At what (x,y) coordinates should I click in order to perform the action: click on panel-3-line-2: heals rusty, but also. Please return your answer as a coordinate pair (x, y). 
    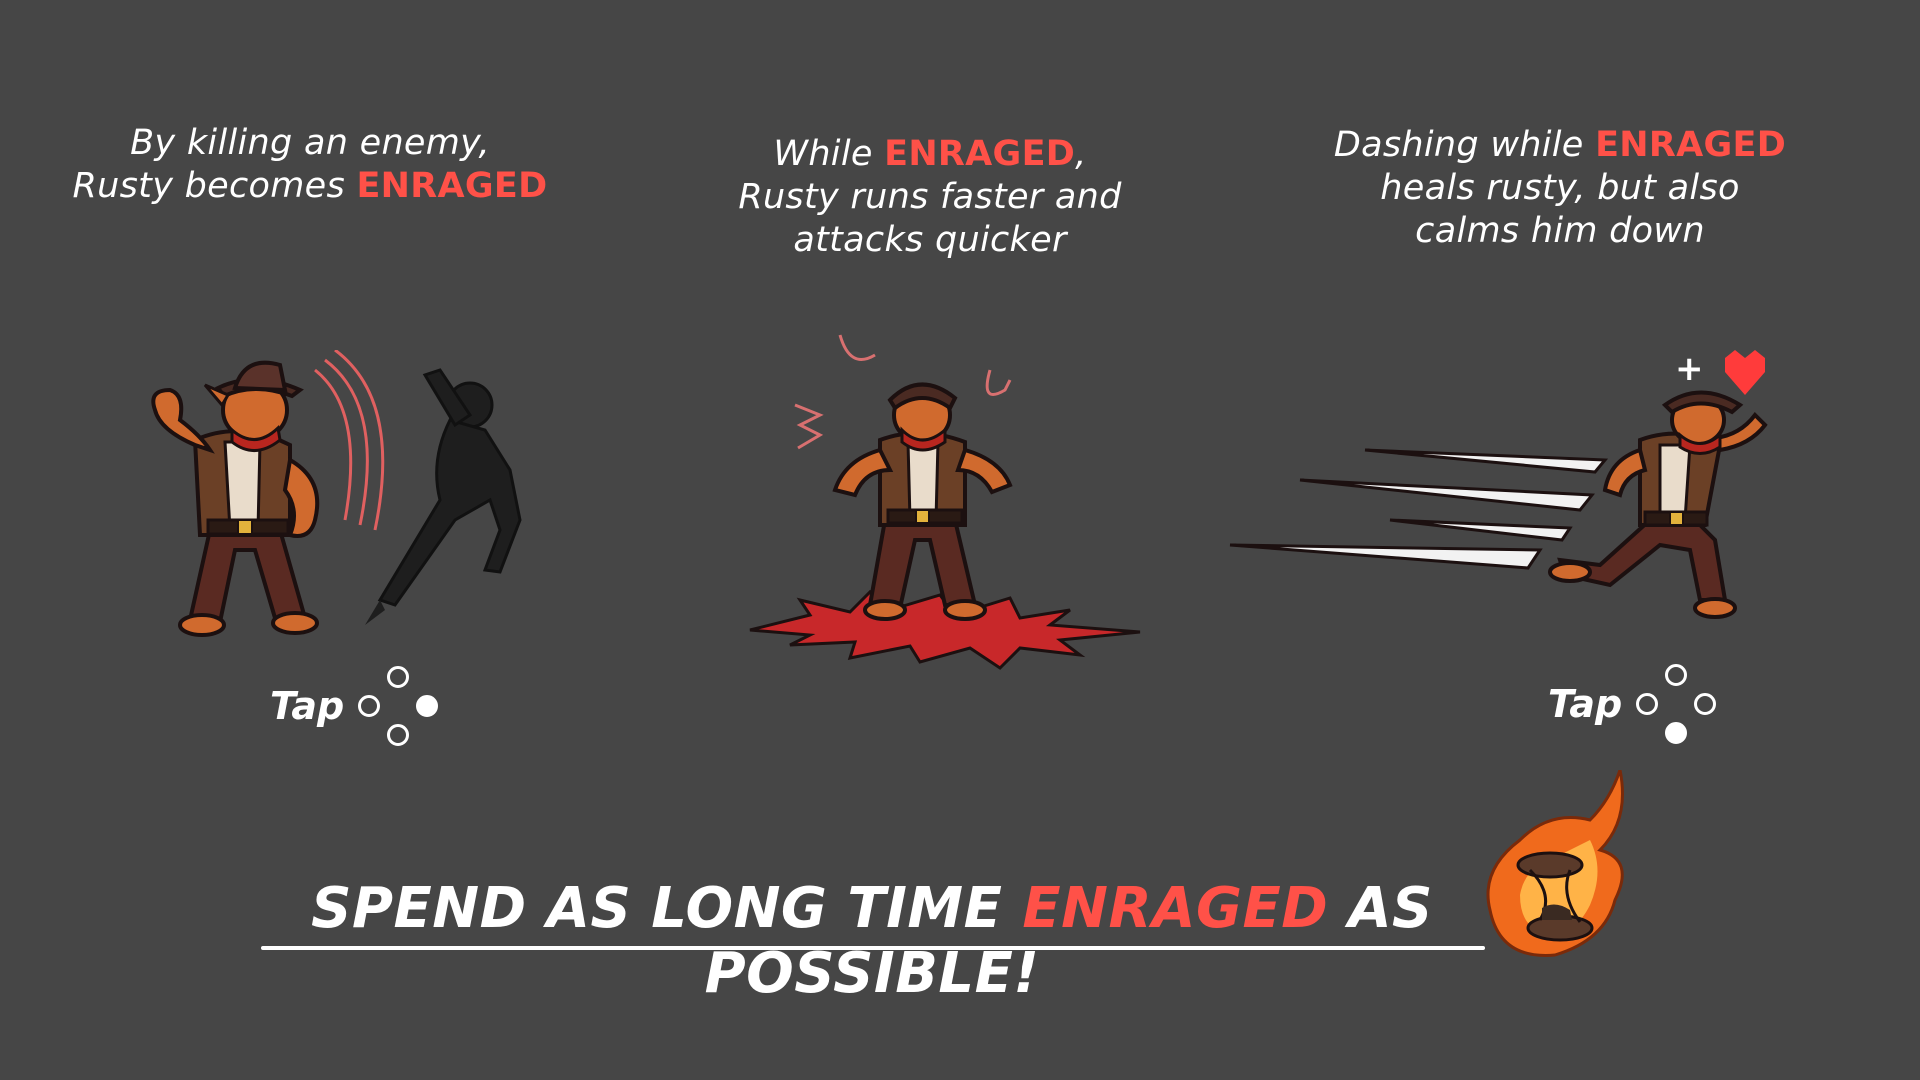
    Looking at the image, I should click on (1560, 188).